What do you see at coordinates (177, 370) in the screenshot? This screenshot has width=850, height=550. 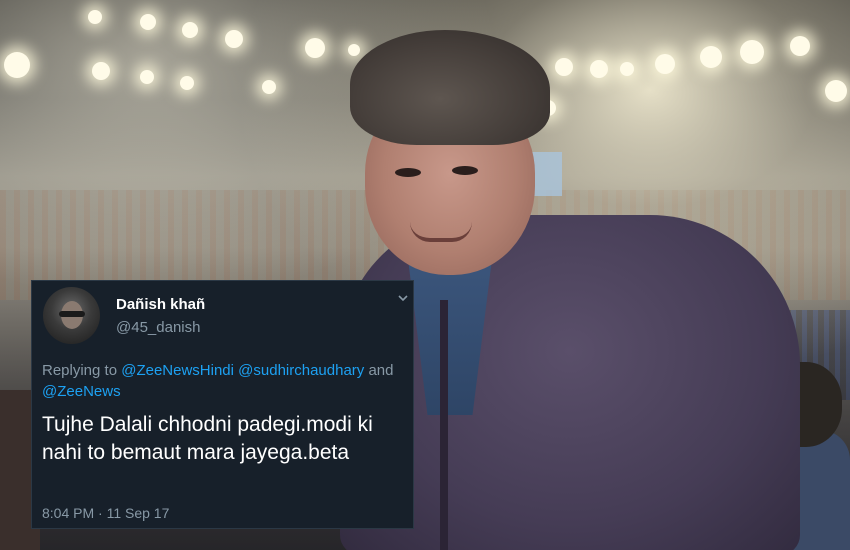 I see `mention-link: @ZeeNewsHindi` at bounding box center [177, 370].